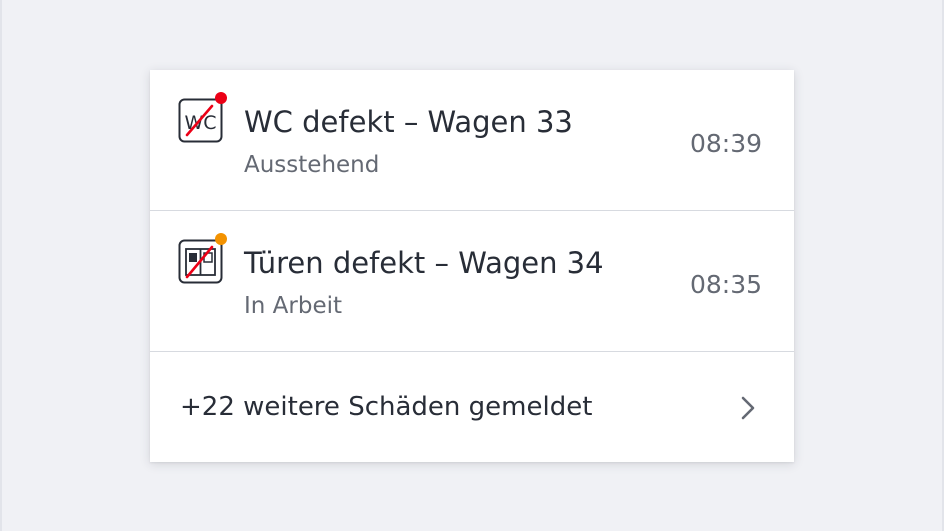 This screenshot has width=944, height=531. Describe the element at coordinates (312, 165) in the screenshot. I see `report-status: Ausstehend` at that location.